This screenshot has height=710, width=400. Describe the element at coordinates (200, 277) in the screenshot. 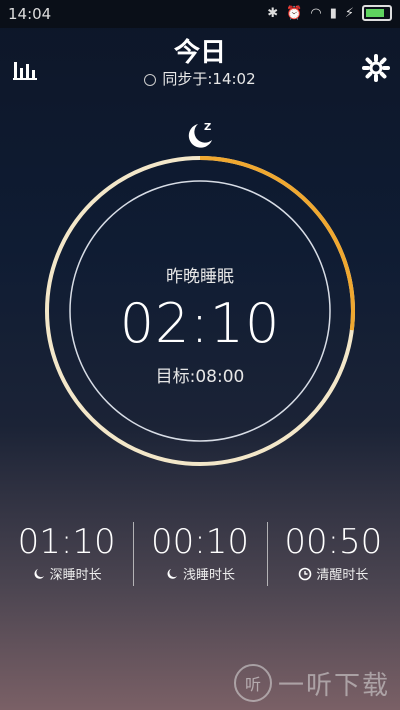

I see `last-night-label: 昨晚睡眠` at that location.